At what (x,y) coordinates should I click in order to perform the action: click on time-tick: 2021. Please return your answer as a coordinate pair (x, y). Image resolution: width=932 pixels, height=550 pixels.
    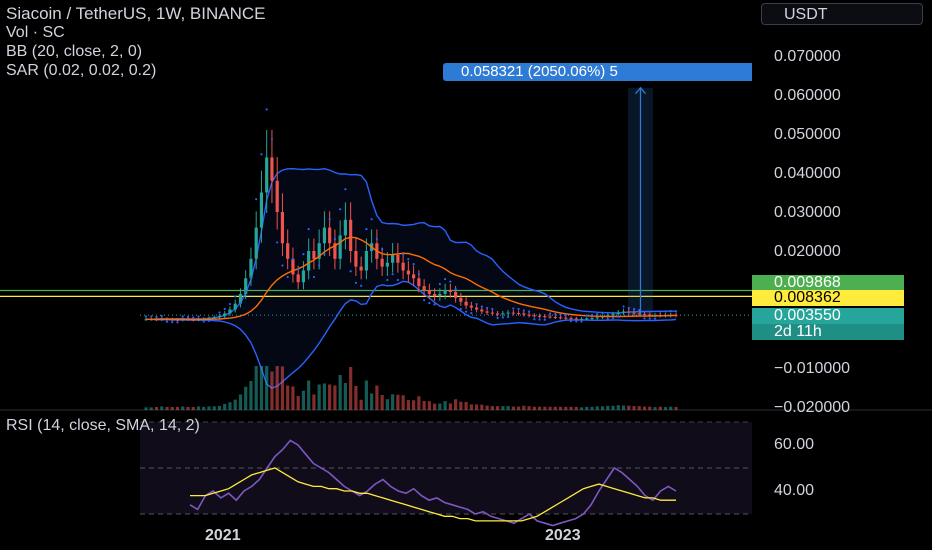
    Looking at the image, I should click on (223, 535).